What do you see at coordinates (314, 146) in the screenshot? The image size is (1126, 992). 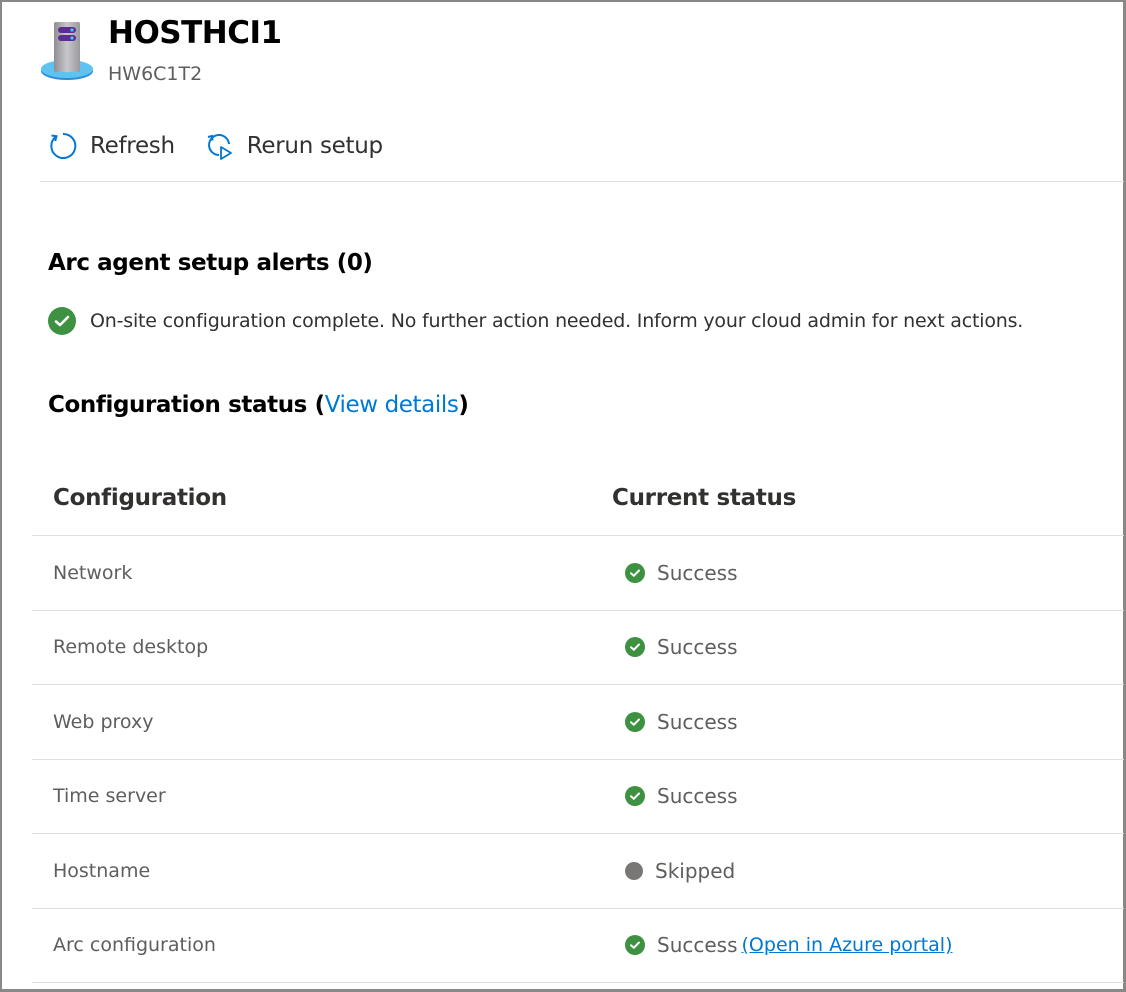 I see `rerun-setup-label: Rerun setup` at bounding box center [314, 146].